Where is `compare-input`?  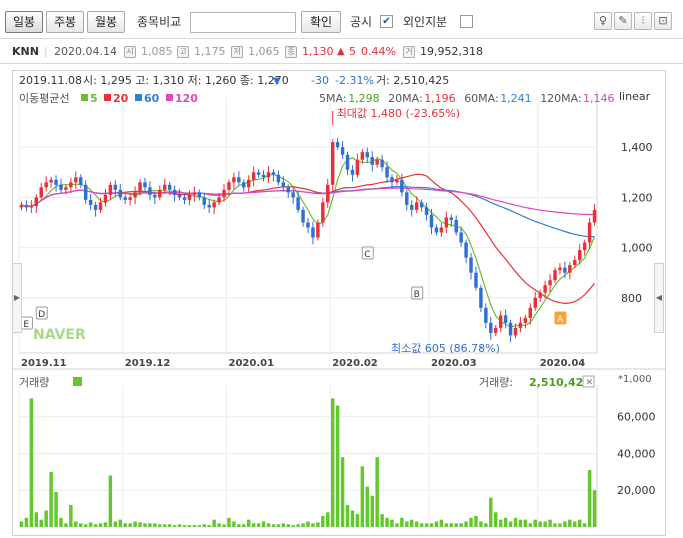
compare-input is located at coordinates (243, 22).